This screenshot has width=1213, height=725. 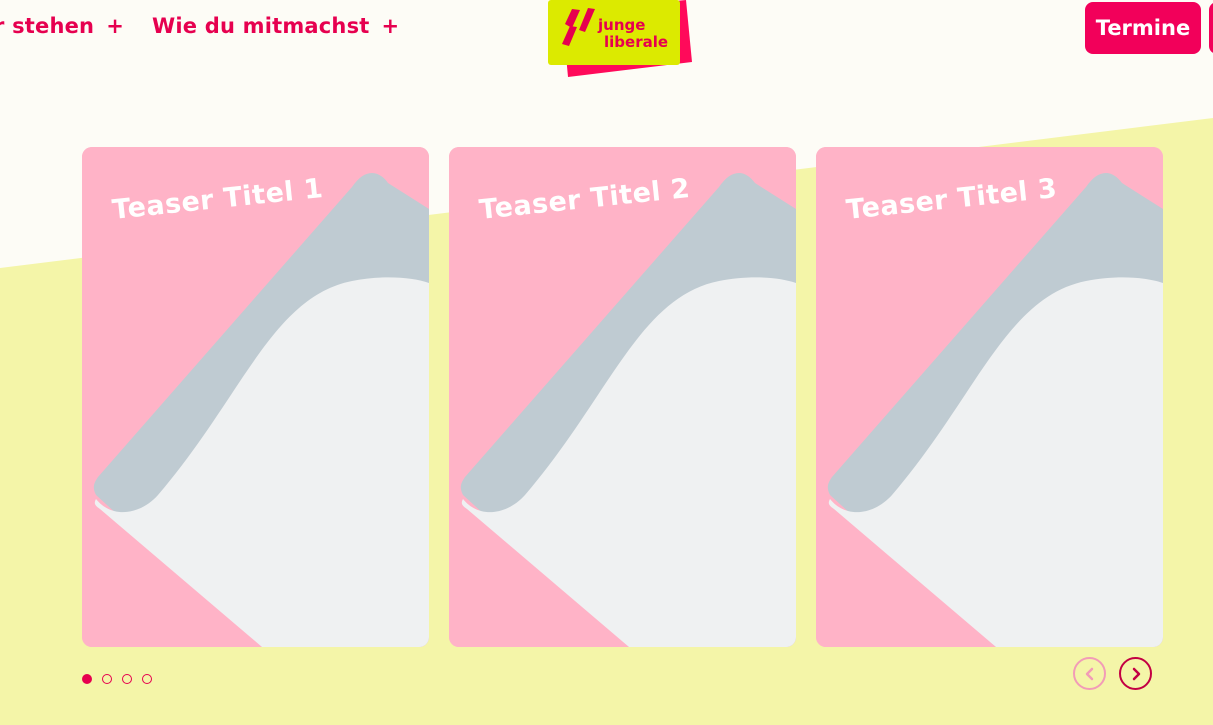 I want to click on chevron-left-icon, so click(x=1089, y=673).